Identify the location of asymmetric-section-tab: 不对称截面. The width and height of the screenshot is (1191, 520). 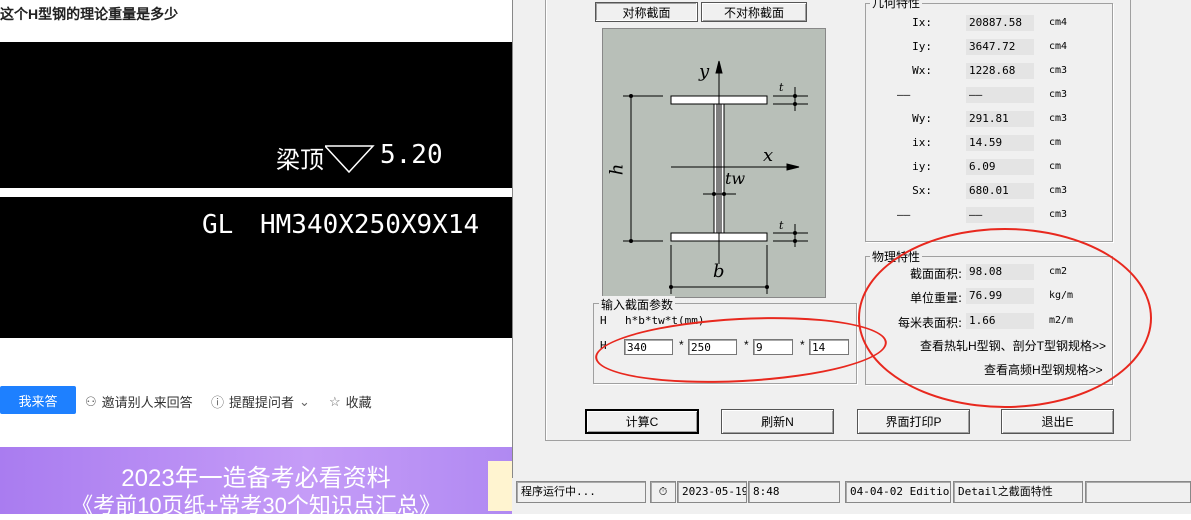
(754, 12).